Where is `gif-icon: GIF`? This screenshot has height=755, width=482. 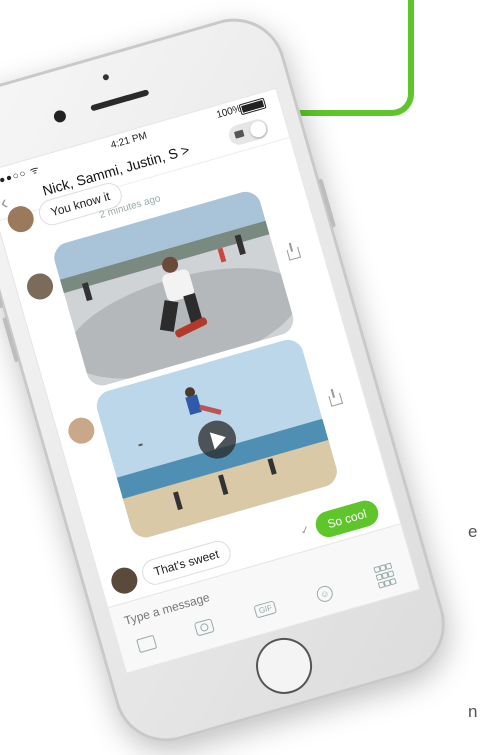
gif-icon: GIF is located at coordinates (265, 609).